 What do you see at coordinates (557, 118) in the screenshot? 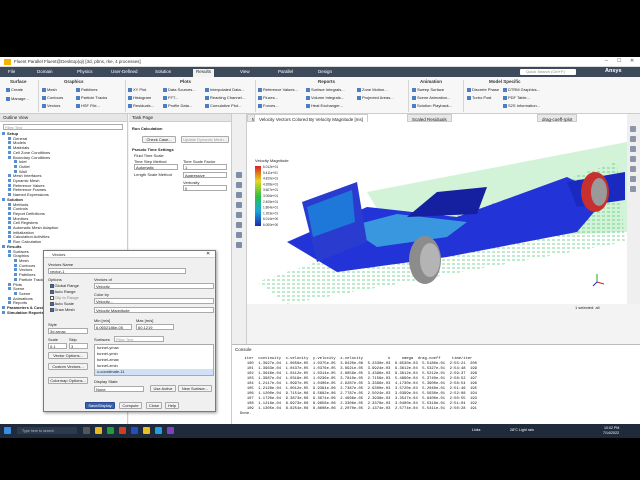
I see `tab-drag-coeff-rplot: drag-coeff-rplot` at bounding box center [557, 118].